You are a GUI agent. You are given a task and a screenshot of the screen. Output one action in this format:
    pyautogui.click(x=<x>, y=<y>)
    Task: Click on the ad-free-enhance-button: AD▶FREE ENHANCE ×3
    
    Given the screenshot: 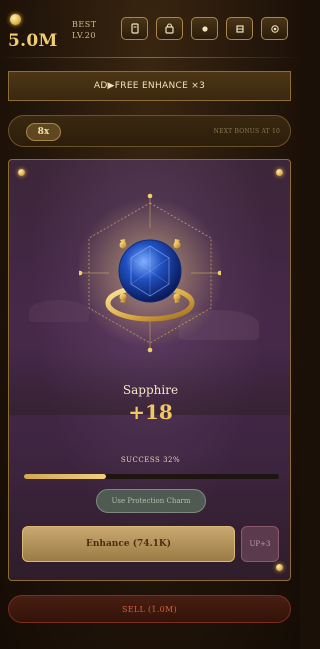 What is the action you would take?
    pyautogui.click(x=149, y=86)
    